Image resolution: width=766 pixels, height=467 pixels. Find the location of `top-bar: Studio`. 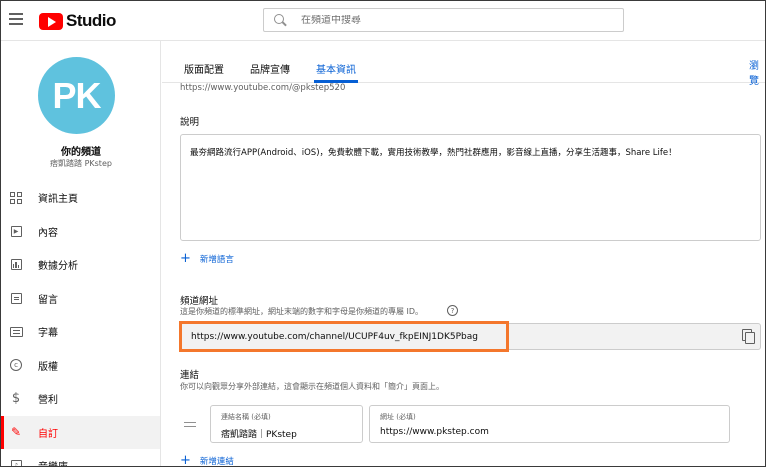

top-bar: Studio is located at coordinates (383, 21).